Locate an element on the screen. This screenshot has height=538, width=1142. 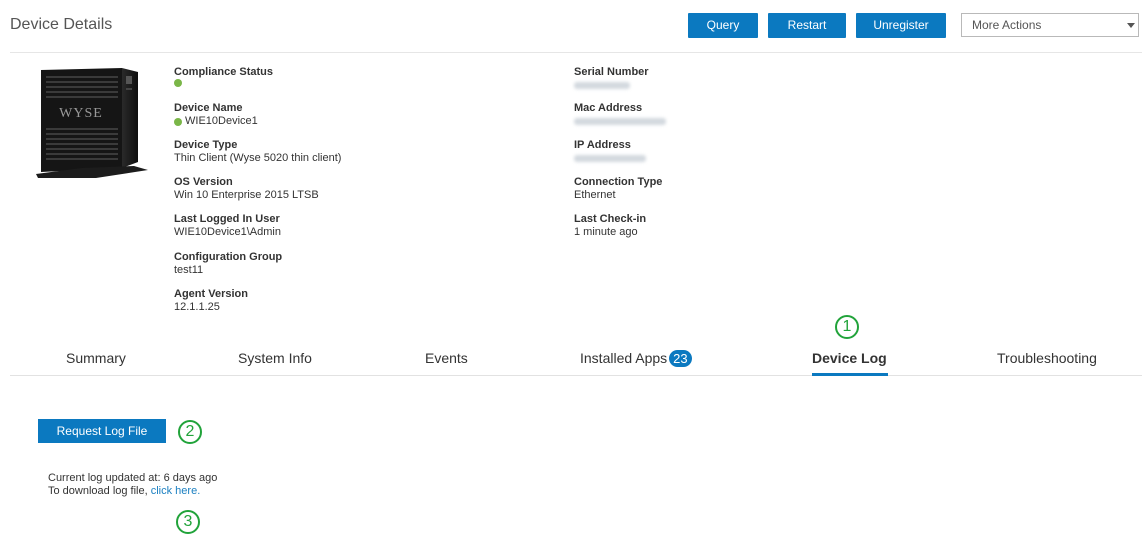
restart-button: Restart is located at coordinates (807, 25).